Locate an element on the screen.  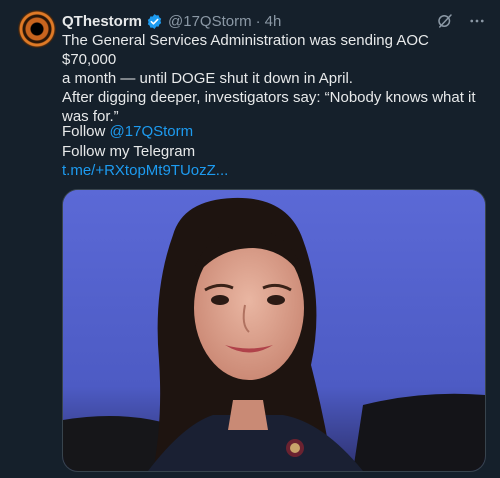
timestamp: 4h is located at coordinates (273, 21).